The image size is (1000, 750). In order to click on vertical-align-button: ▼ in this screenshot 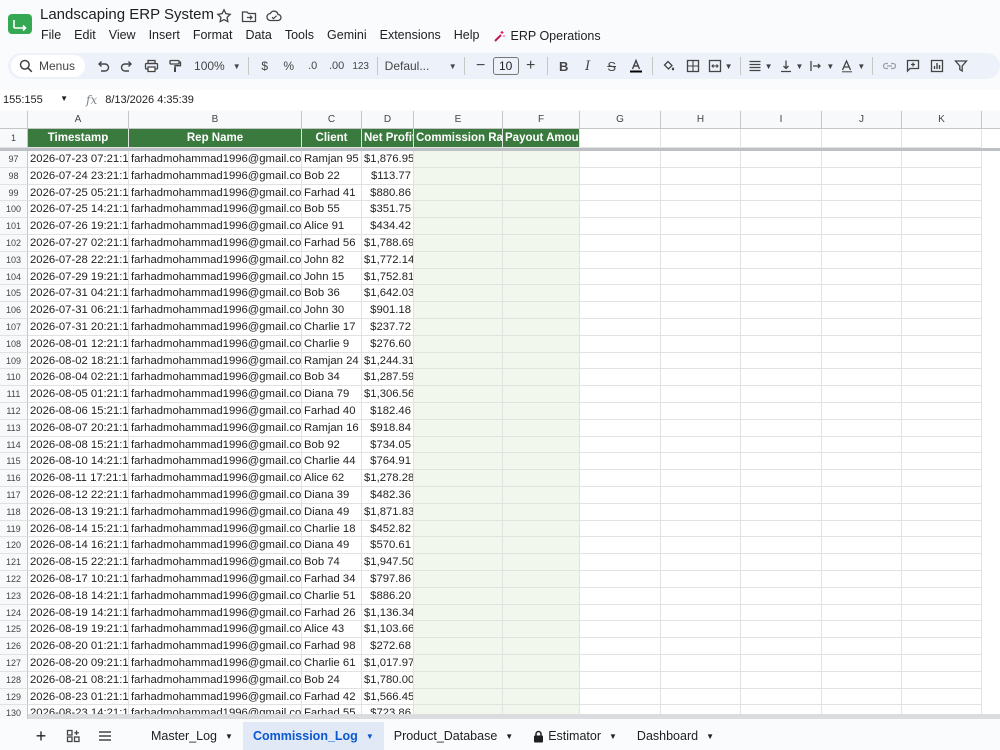, I will do `click(791, 66)`.